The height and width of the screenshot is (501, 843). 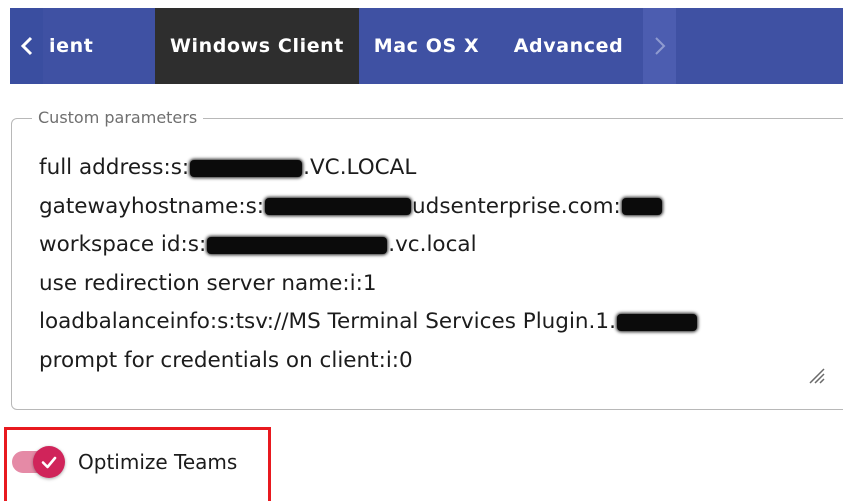 I want to click on tab-client: ient, so click(x=99, y=46).